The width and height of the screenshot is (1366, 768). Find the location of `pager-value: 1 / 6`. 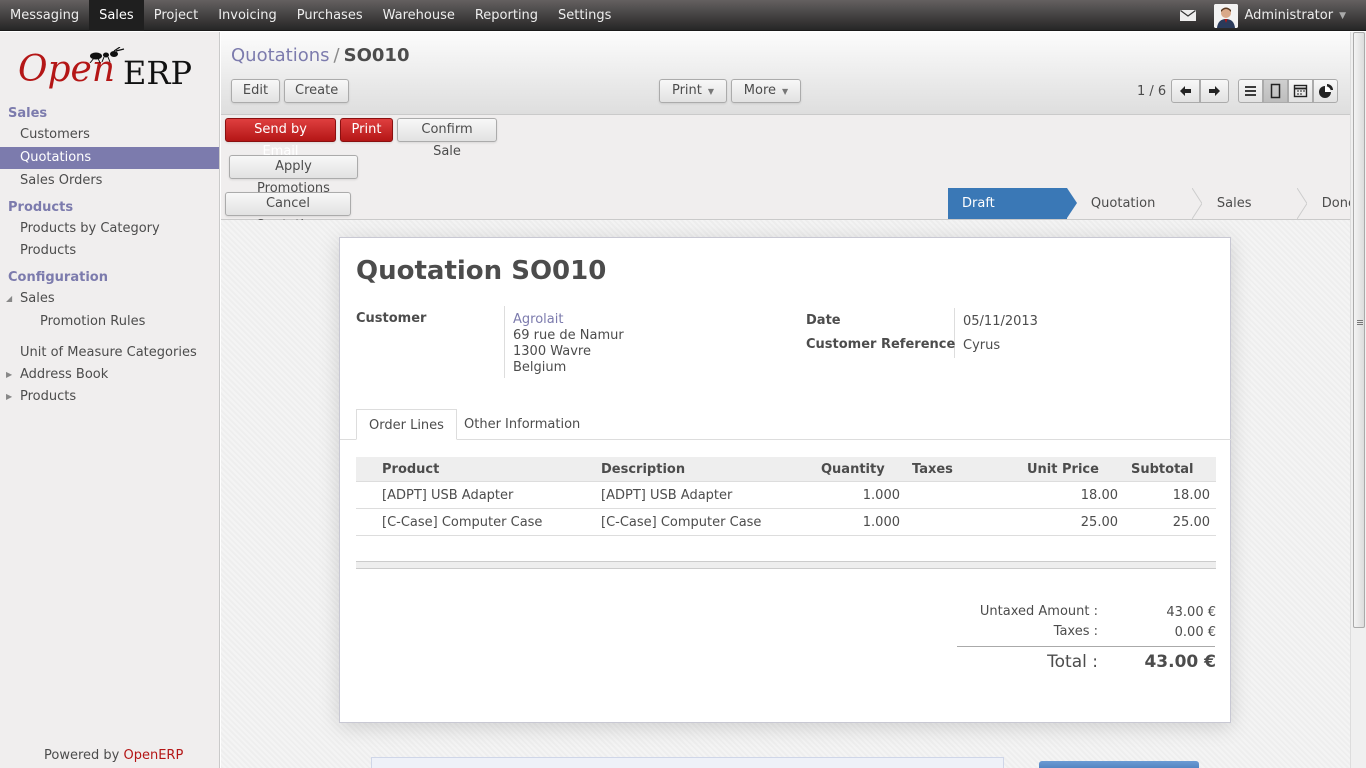

pager-value: 1 / 6 is located at coordinates (1152, 91).